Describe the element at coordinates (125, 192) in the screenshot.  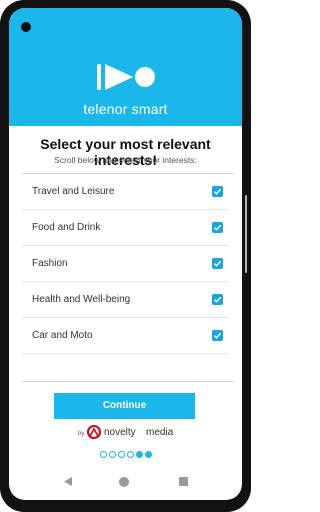
I see `interest-row-travel: Travel and Leisure` at that location.